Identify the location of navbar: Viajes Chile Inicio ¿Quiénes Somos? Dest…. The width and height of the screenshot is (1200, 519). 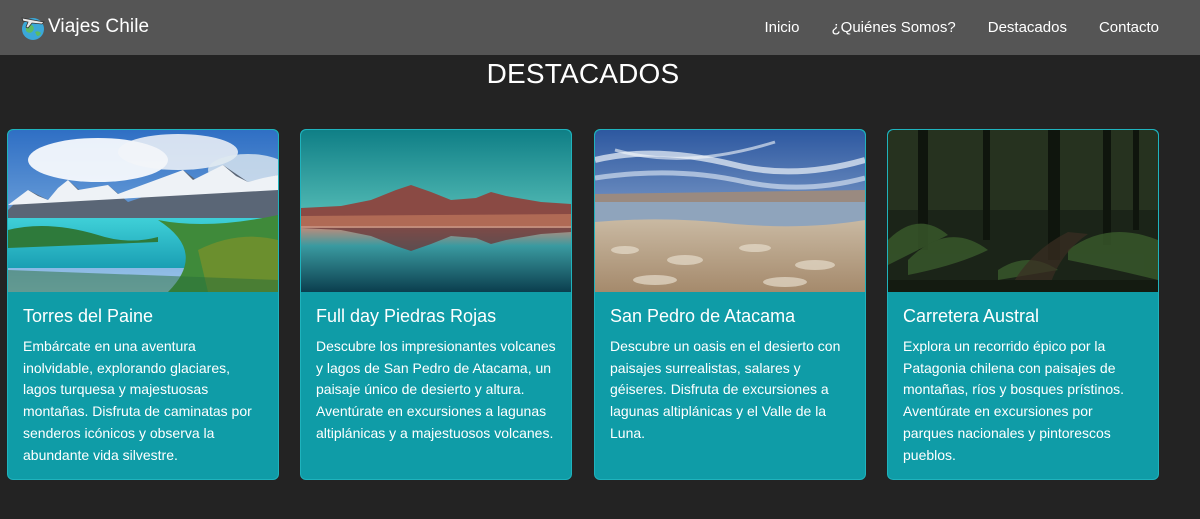
(600, 27).